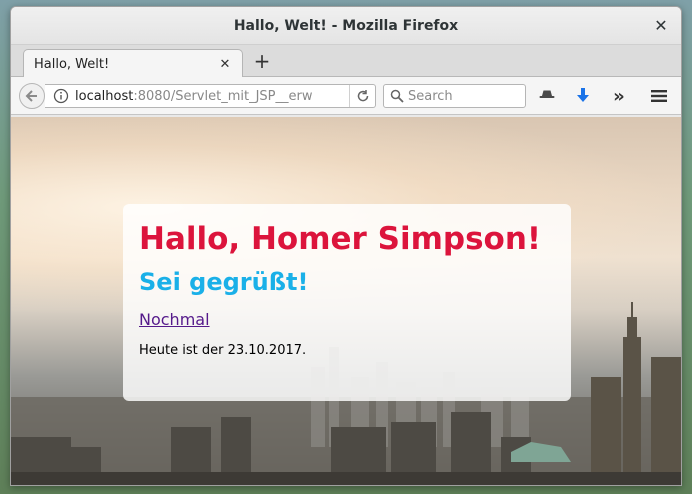  I want to click on url-host: localhost, so click(104, 96).